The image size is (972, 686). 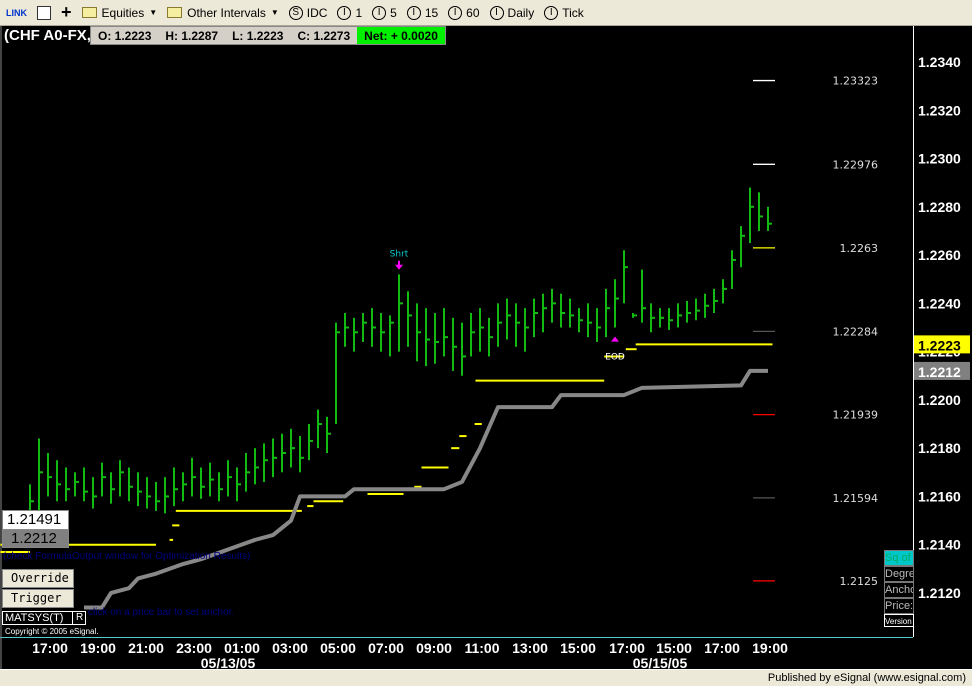 I want to click on interval-button: I Tick, so click(x=564, y=12).